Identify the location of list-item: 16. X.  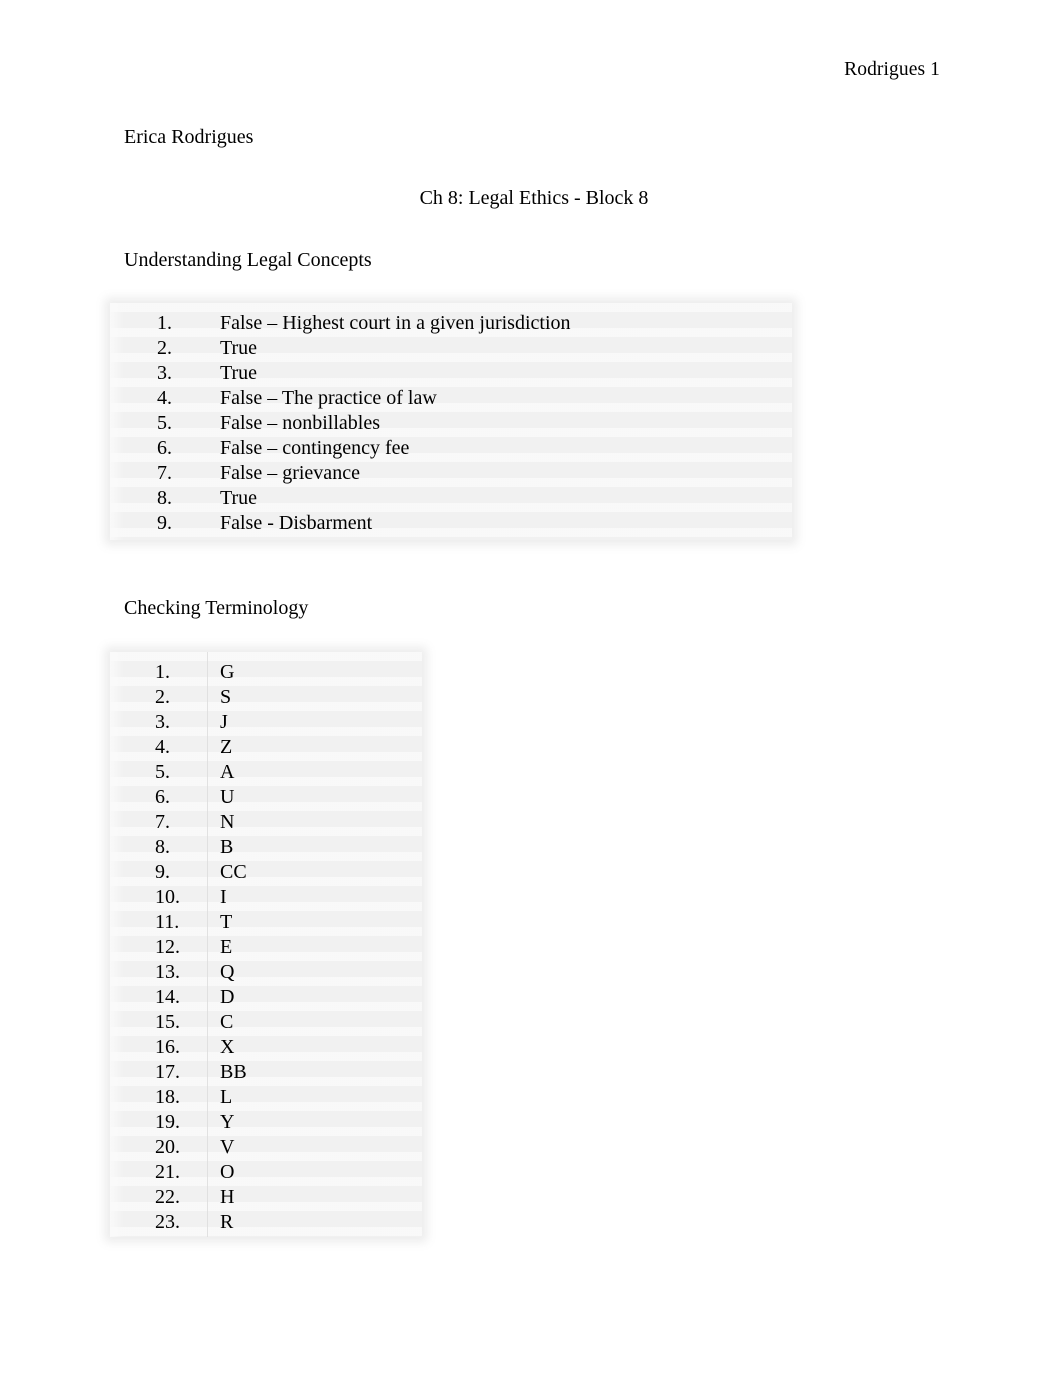
(266, 1047).